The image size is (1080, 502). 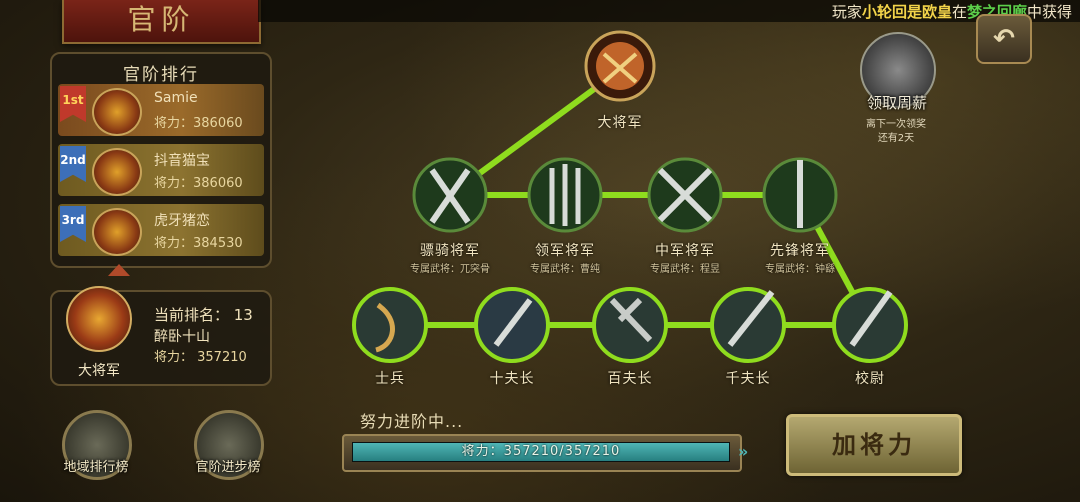 I want to click on progress-track: 将力：357210/357210, so click(x=541, y=452).